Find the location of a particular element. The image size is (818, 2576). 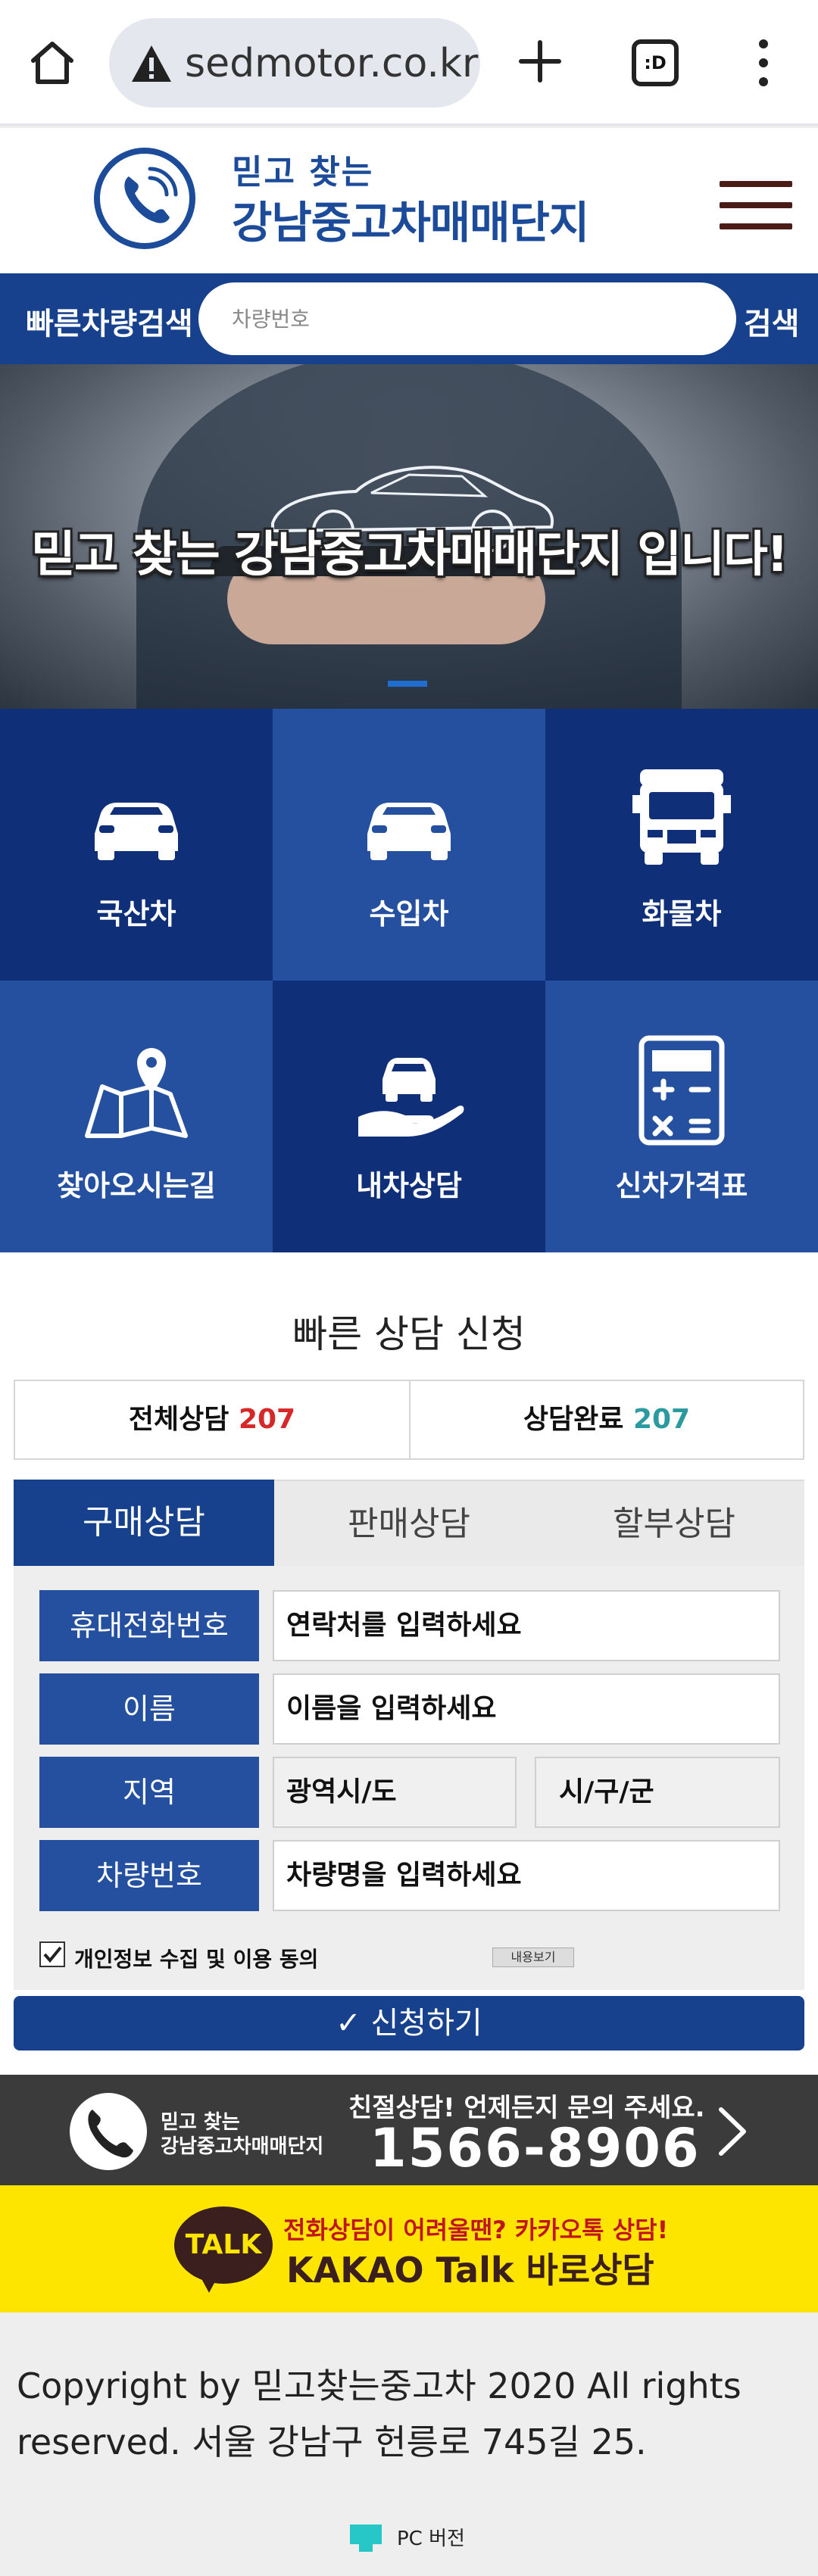

category-label: 찾아오시는길 is located at coordinates (136, 1185).